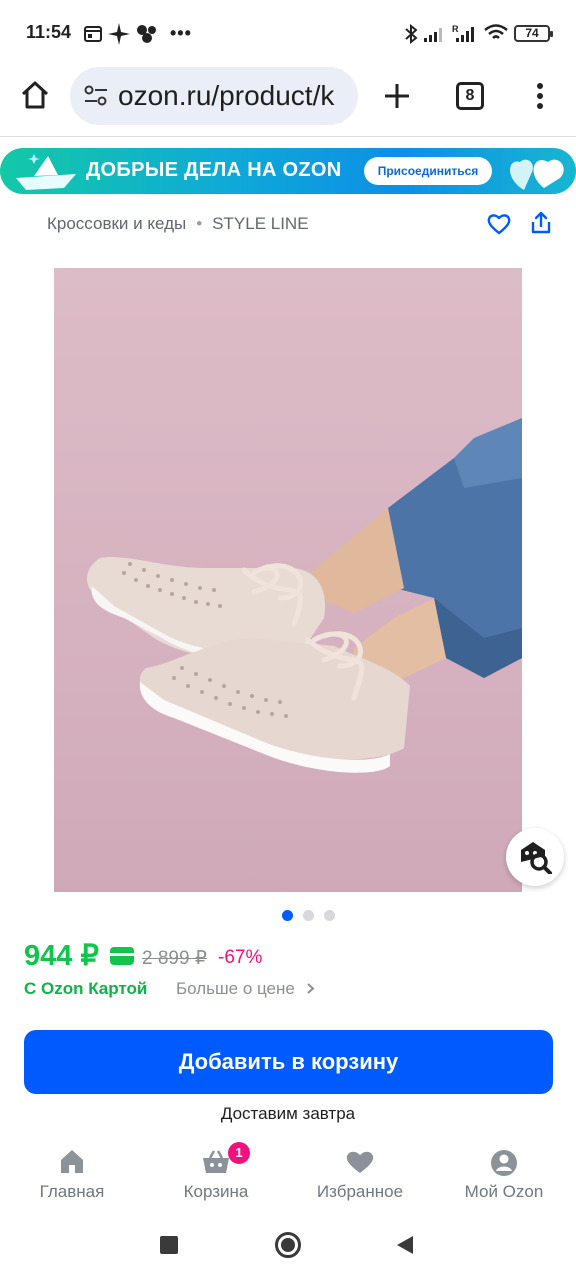 Image resolution: width=576 pixels, height=1280 pixels. Describe the element at coordinates (46, 172) in the screenshot. I see `paper-boat-icon` at that location.